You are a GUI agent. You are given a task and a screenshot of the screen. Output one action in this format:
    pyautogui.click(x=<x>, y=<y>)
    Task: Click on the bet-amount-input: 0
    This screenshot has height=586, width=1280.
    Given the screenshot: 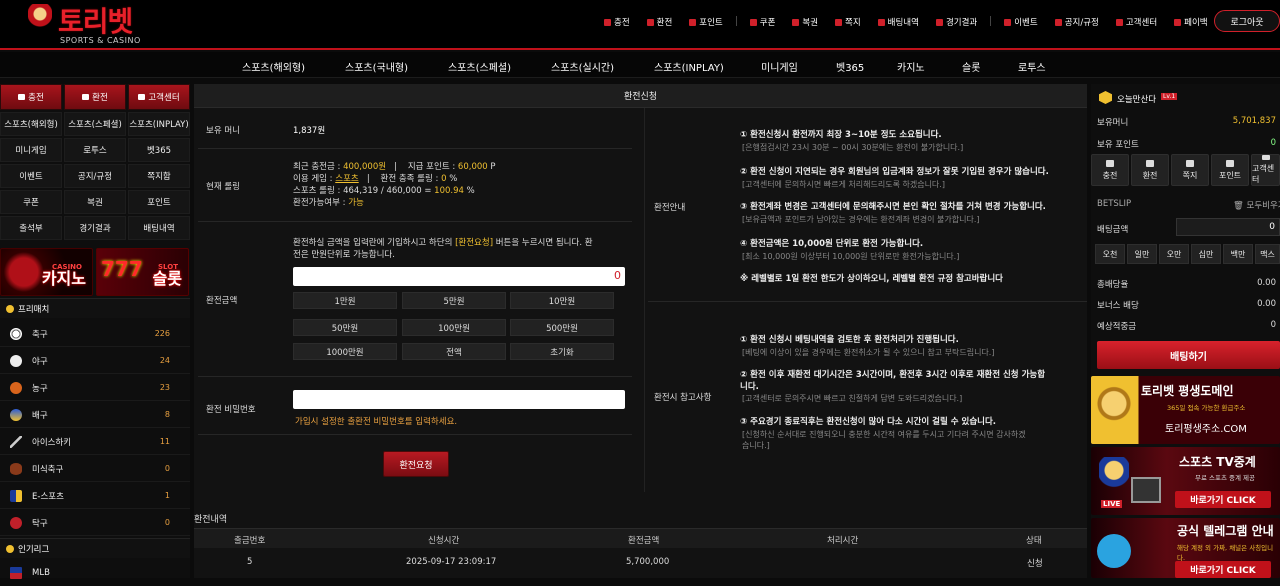 What is the action you would take?
    pyautogui.click(x=1228, y=227)
    